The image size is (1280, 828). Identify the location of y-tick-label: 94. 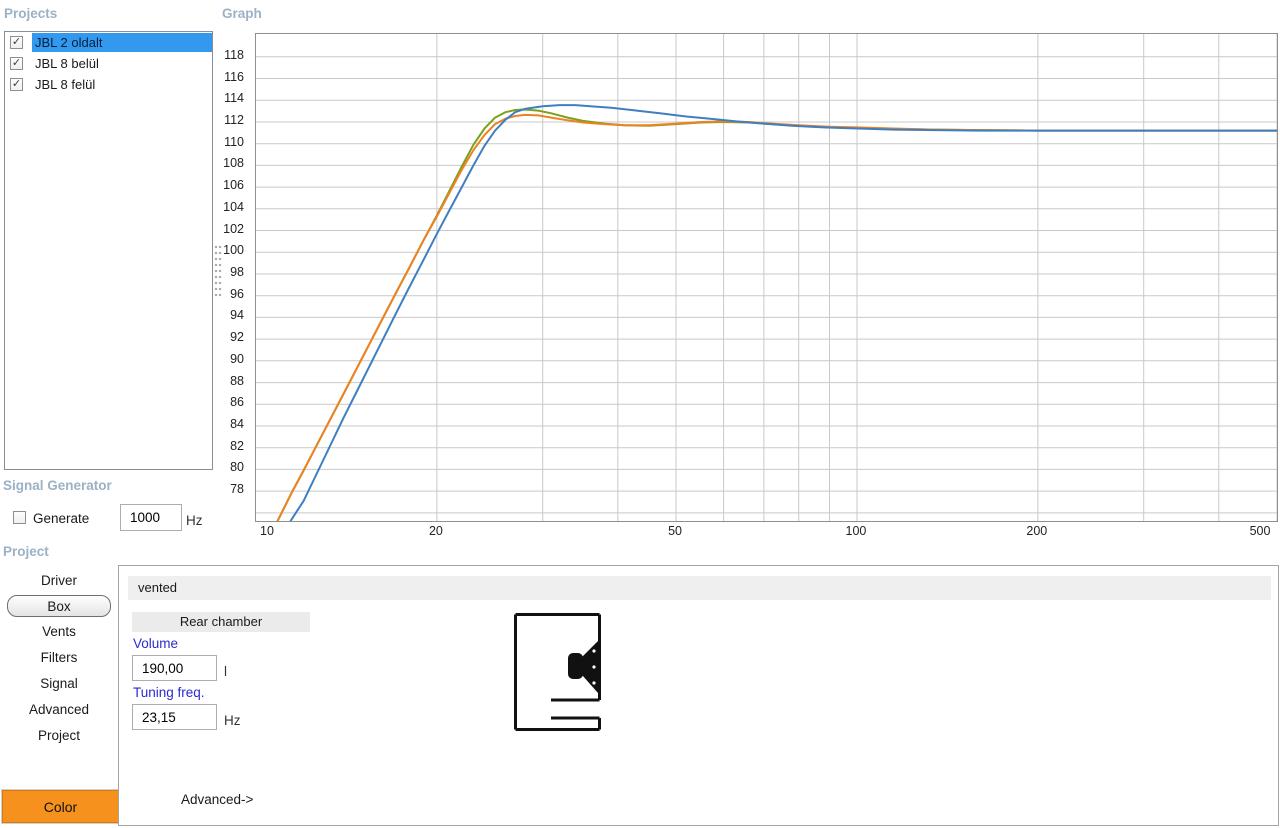
(237, 315).